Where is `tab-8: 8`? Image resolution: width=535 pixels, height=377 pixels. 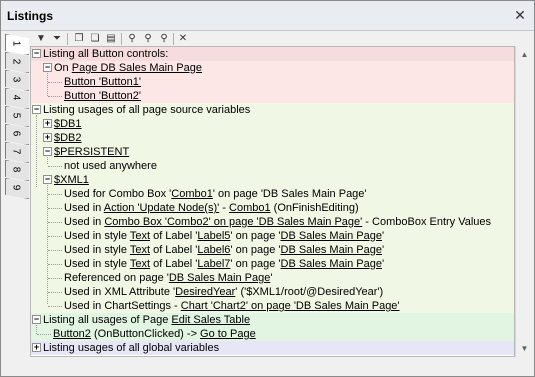 tab-8: 8 is located at coordinates (17, 170).